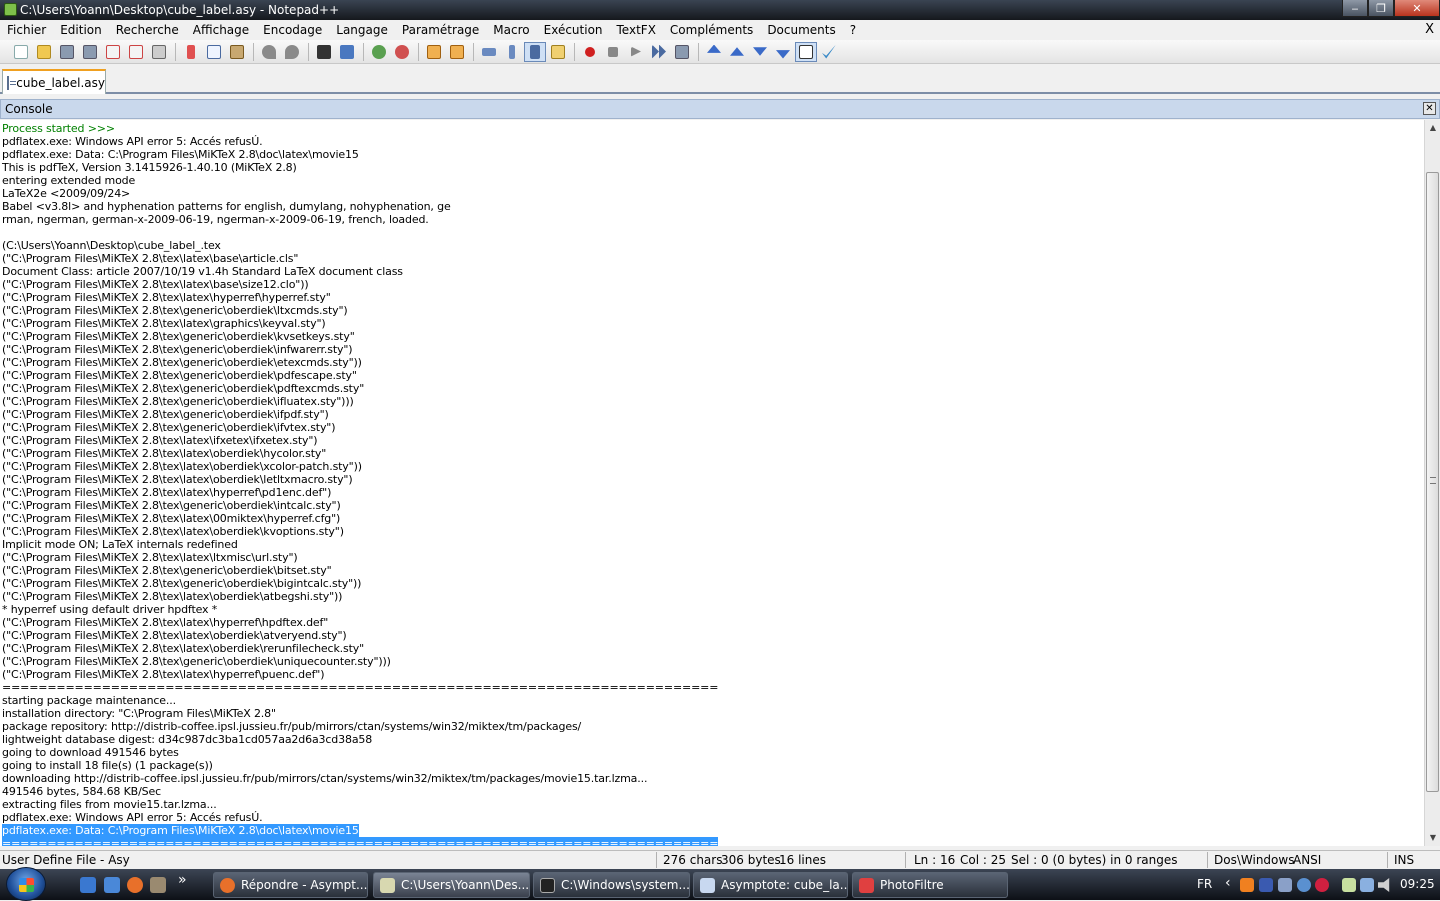 This screenshot has width=1440, height=901. What do you see at coordinates (292, 30) in the screenshot?
I see `menu-encodage: Encodage` at bounding box center [292, 30].